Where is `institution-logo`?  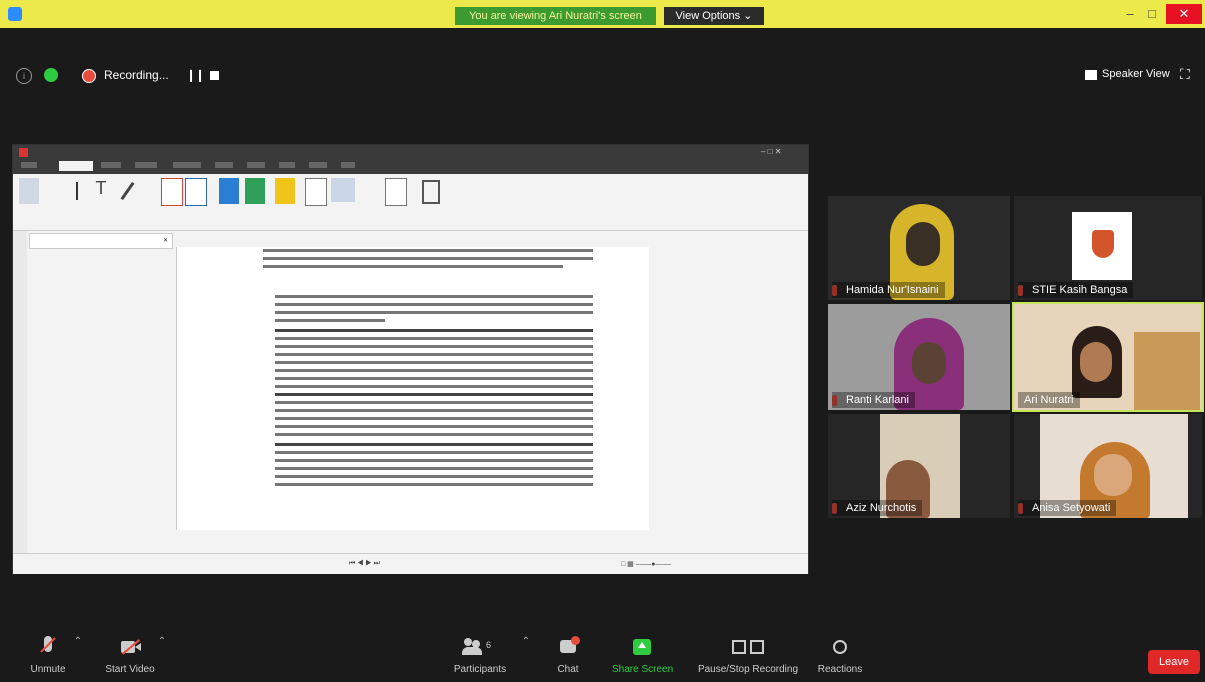 institution-logo is located at coordinates (1102, 246).